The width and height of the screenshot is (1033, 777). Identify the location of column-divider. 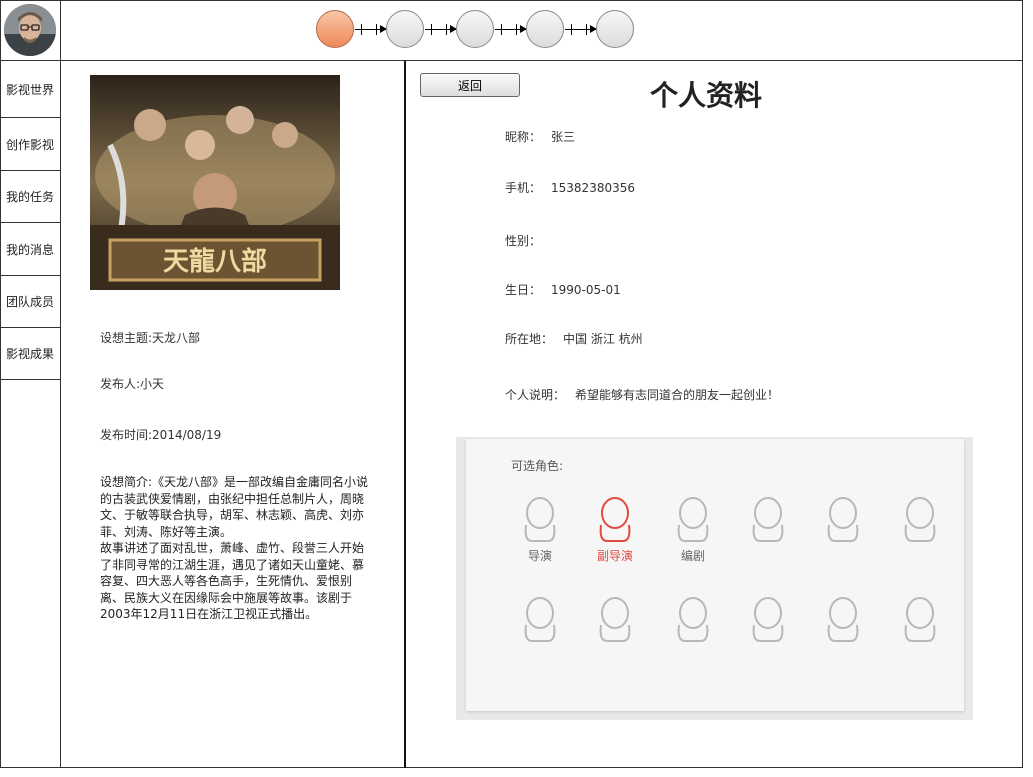
(405, 414).